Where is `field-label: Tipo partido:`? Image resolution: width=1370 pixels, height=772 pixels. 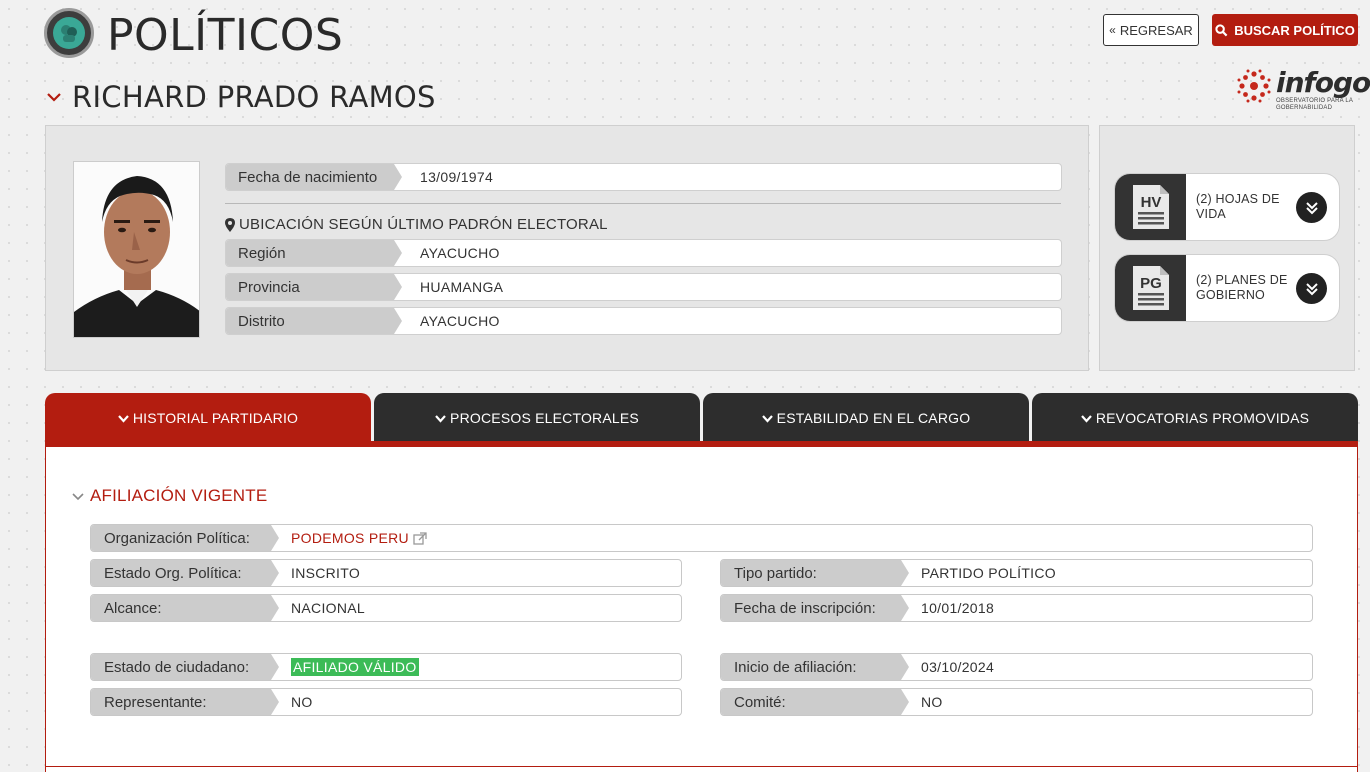
field-label: Tipo partido: is located at coordinates (815, 573).